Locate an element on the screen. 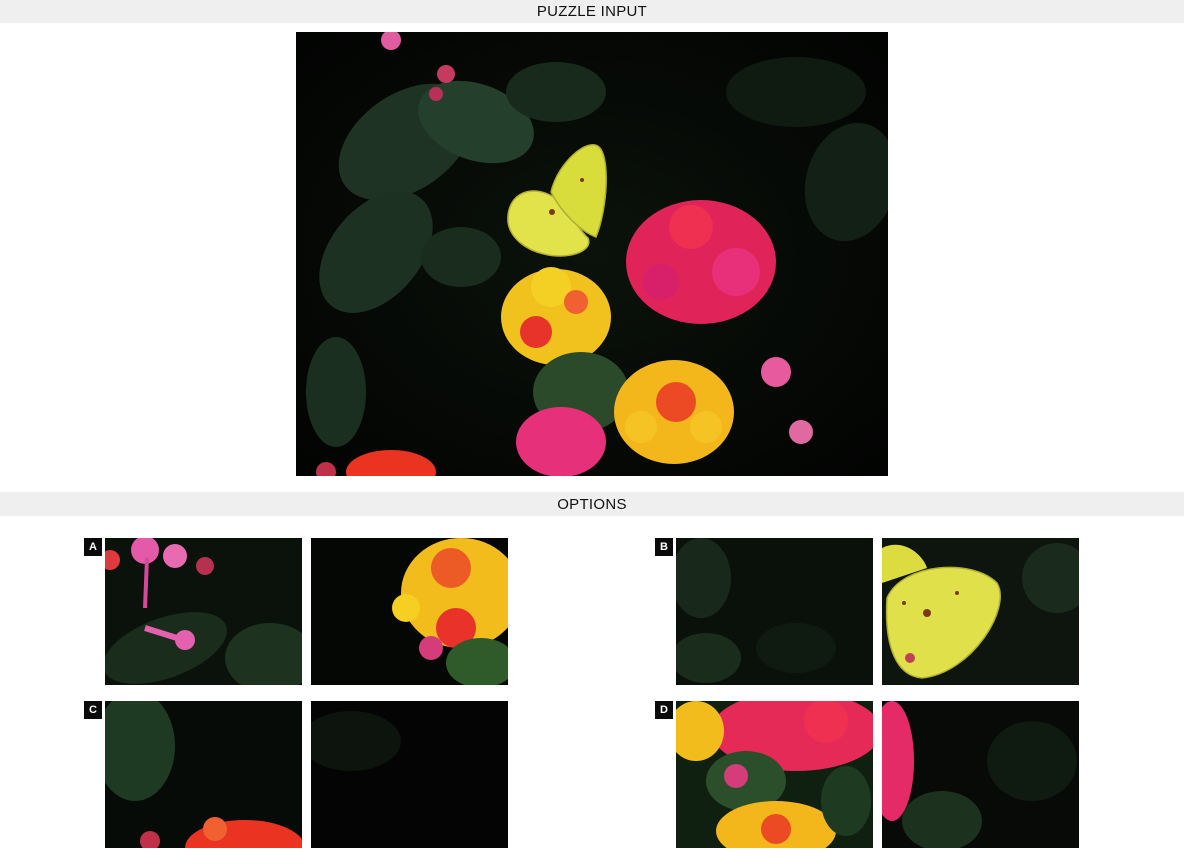  butterfly-wing-tile is located at coordinates (980, 611).